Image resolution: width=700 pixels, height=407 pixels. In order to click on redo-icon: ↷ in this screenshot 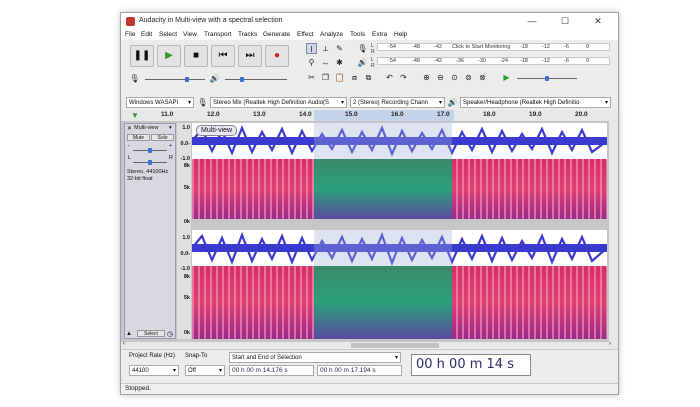, I will do `click(403, 77)`.